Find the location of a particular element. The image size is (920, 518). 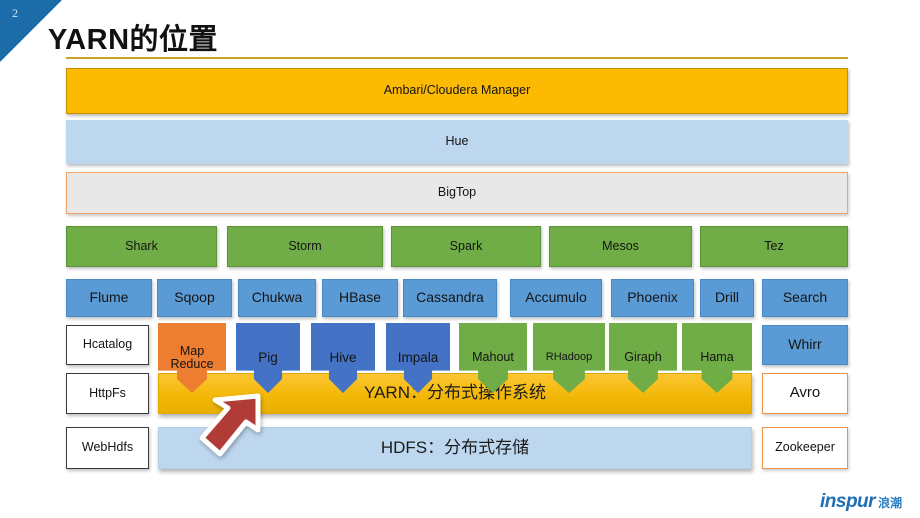

service-label: Drill is located at coordinates (727, 297).